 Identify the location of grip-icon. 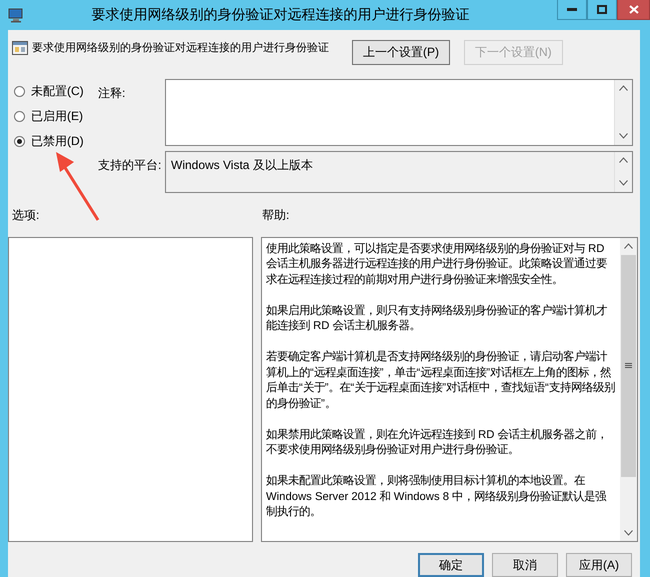
(628, 366).